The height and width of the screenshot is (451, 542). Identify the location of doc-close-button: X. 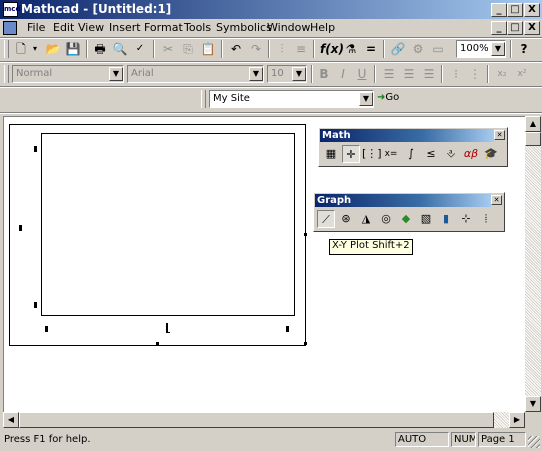
(532, 28).